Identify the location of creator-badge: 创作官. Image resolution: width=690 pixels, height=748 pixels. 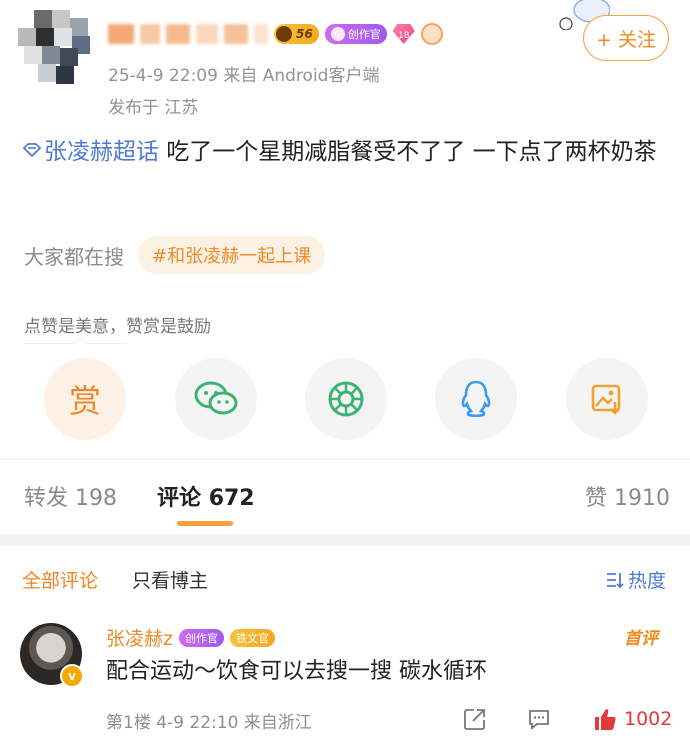
(355, 34).